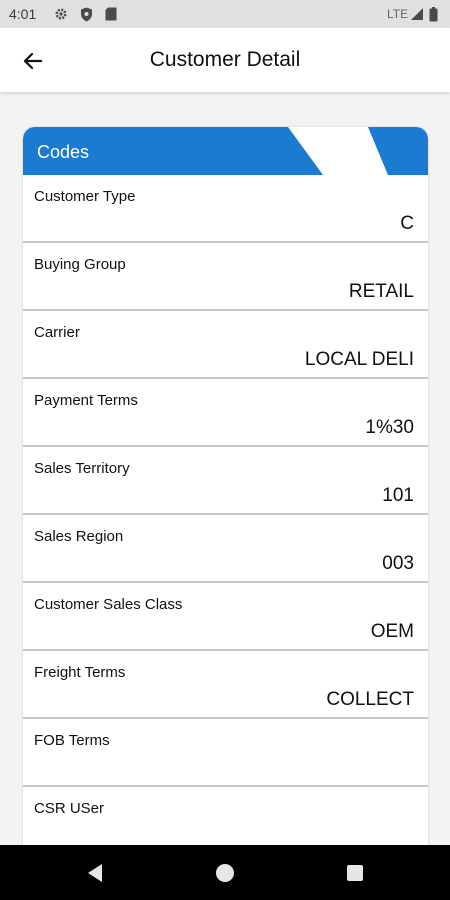 This screenshot has height=900, width=450. I want to click on field-label: FOB Terms, so click(72, 740).